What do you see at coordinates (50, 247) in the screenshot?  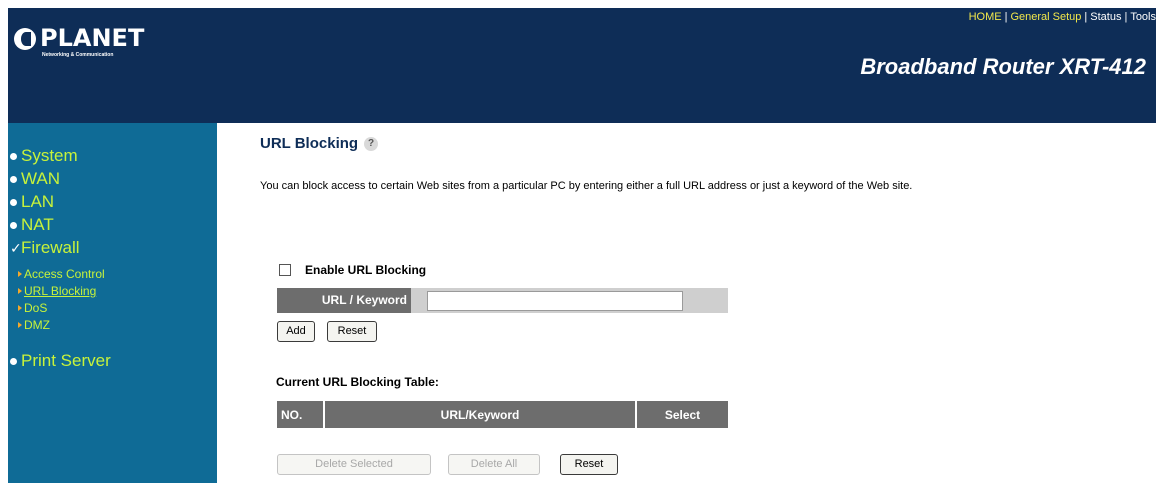 I see `sidebar-item-label: Firewall` at bounding box center [50, 247].